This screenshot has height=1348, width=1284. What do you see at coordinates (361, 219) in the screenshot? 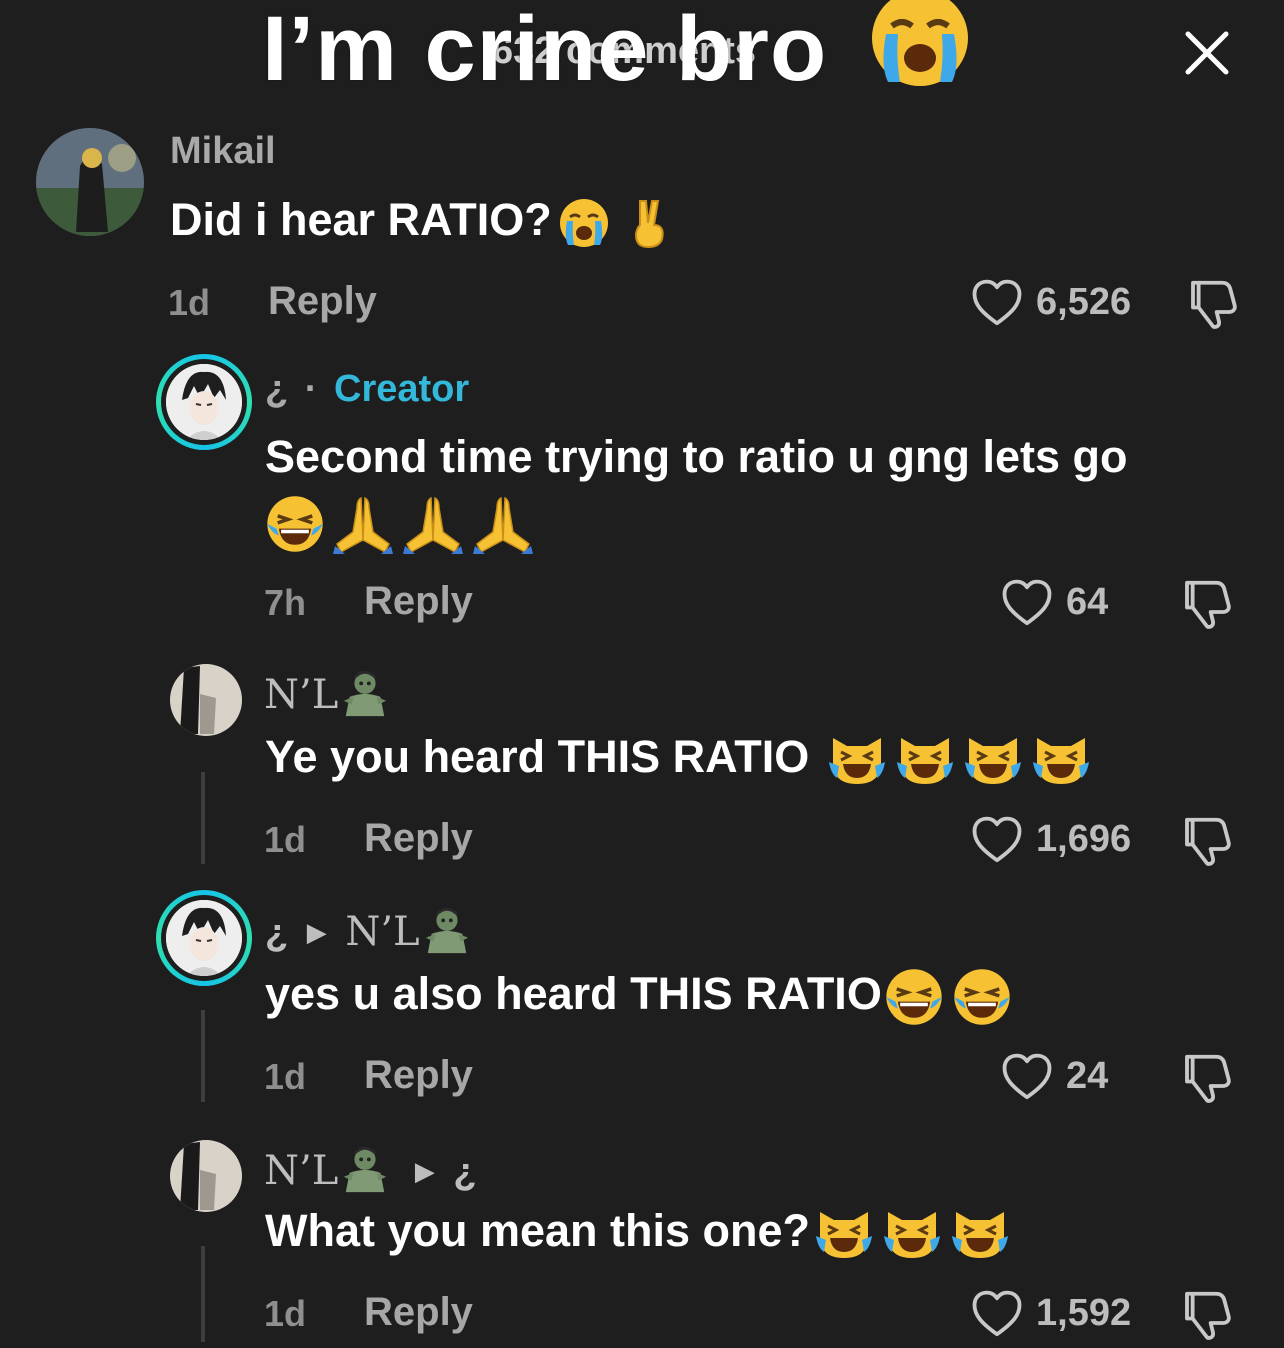
I see `comment-text-content: Did i hear RATIO?` at bounding box center [361, 219].